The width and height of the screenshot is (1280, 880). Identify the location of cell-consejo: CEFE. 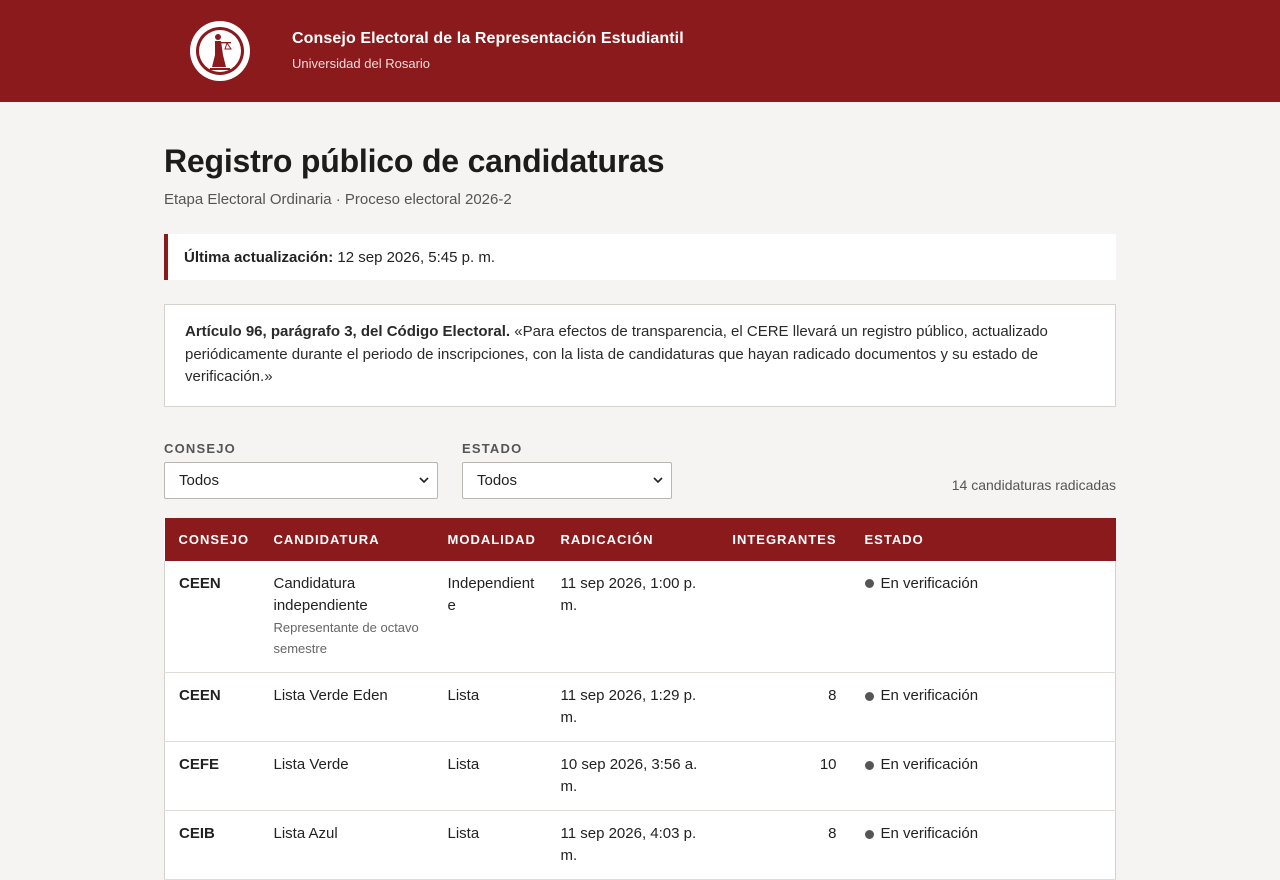
(212, 776).